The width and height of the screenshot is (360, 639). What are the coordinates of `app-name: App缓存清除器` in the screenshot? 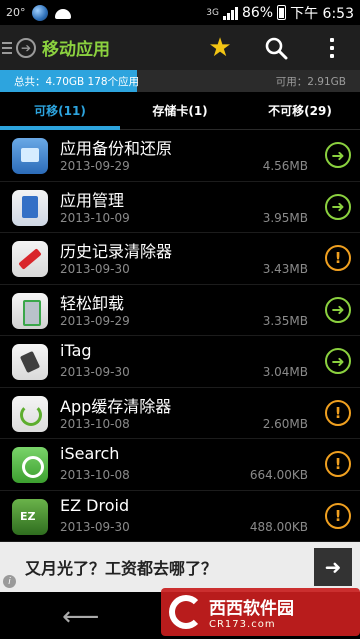 It's located at (116, 406).